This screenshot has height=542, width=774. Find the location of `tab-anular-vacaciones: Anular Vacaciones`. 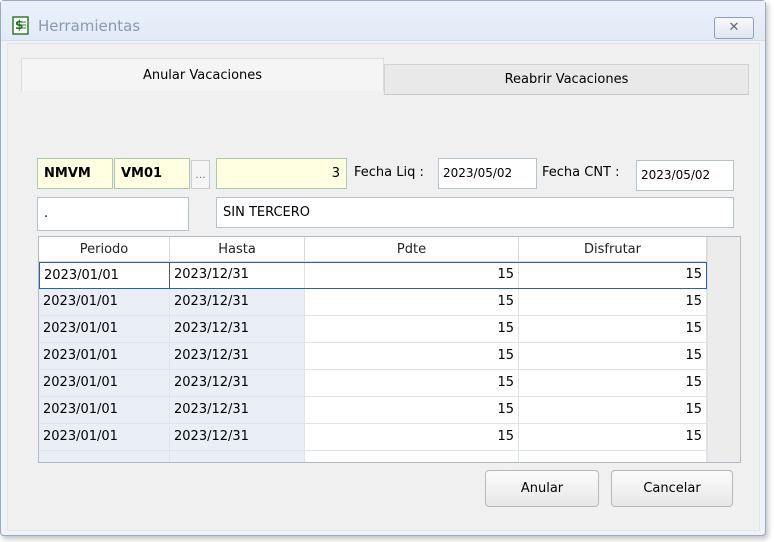

tab-anular-vacaciones: Anular Vacaciones is located at coordinates (202, 74).